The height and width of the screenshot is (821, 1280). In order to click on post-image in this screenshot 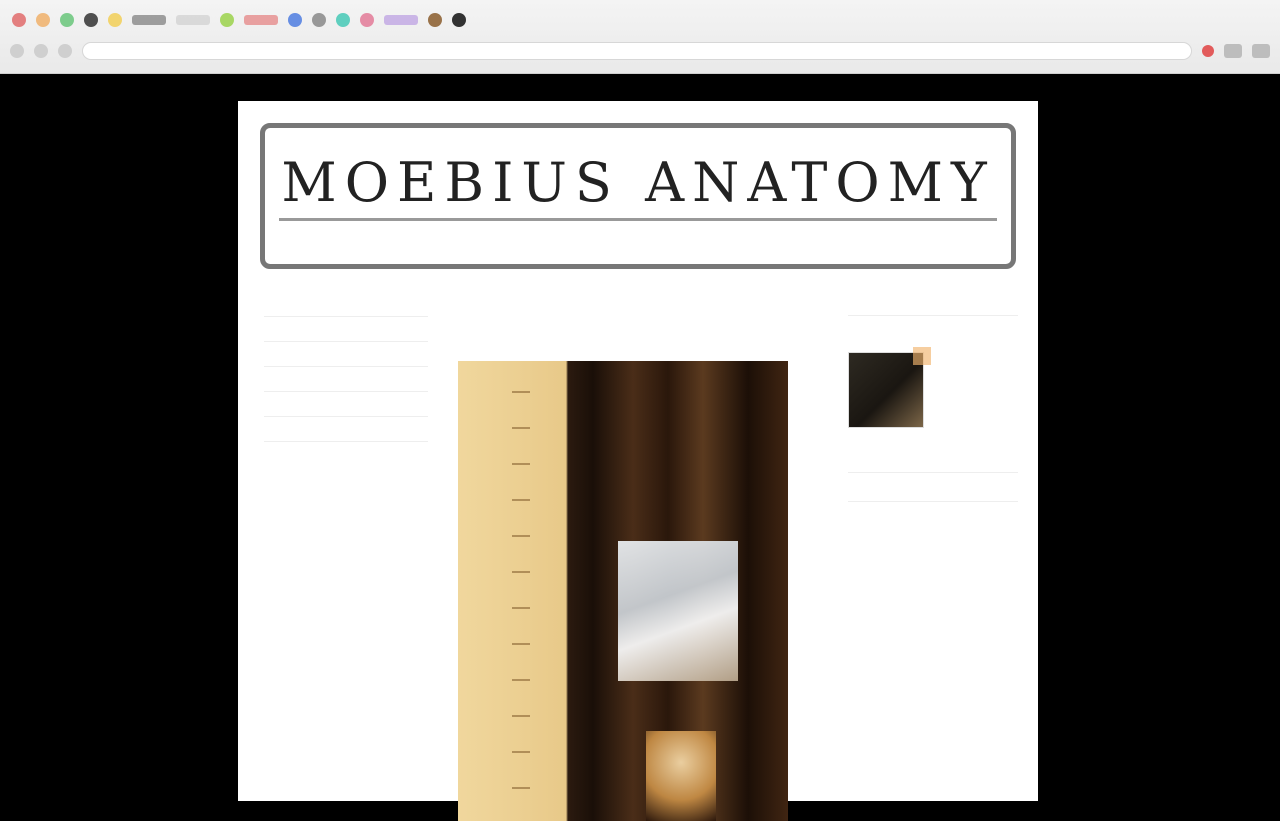, I will do `click(623, 591)`.